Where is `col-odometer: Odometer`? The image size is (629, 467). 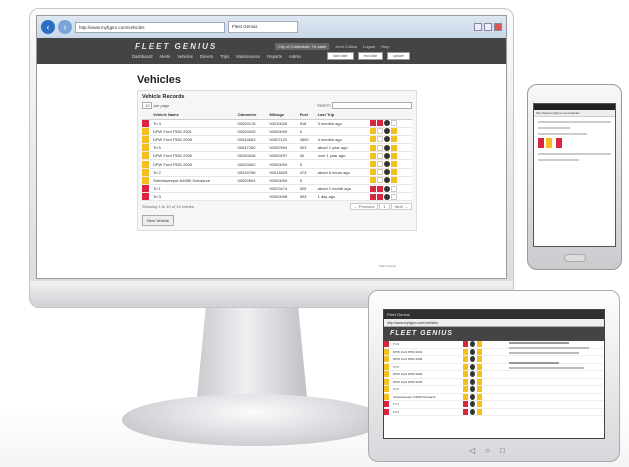
col-odometer: Odometer is located at coordinates (251, 115).